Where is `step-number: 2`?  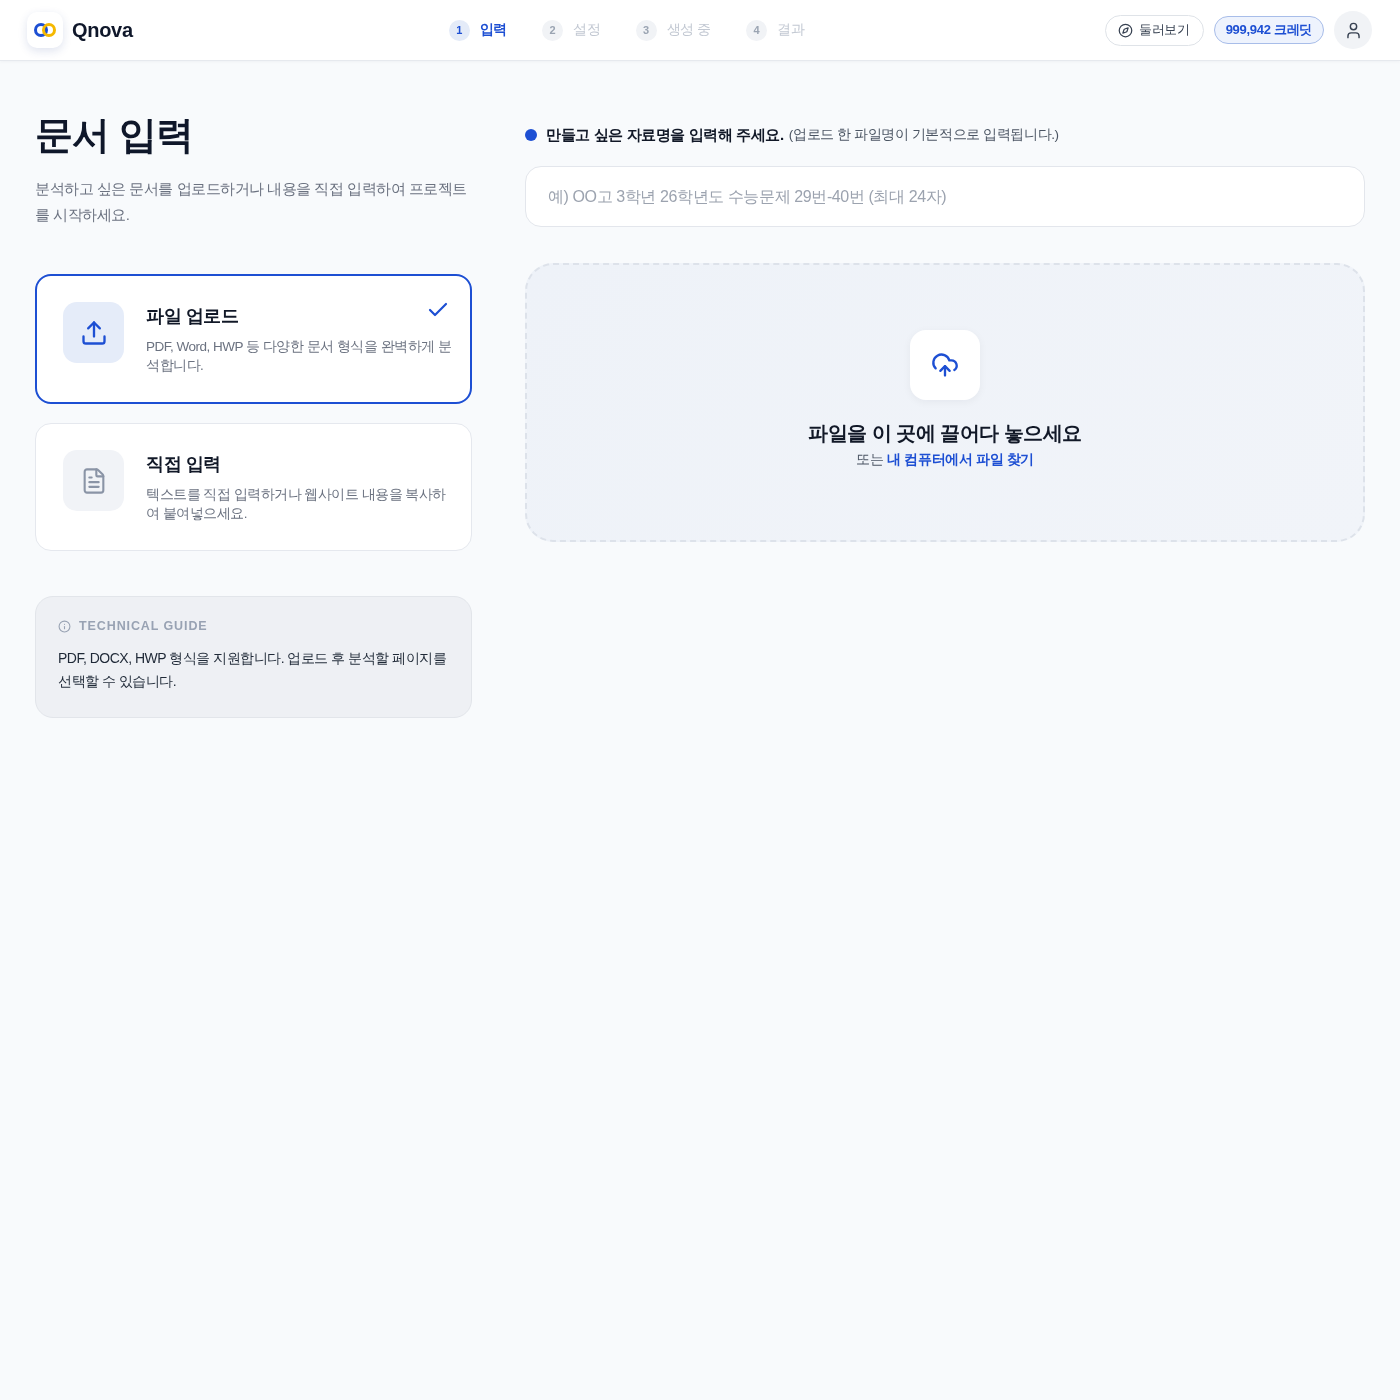 step-number: 2 is located at coordinates (553, 30).